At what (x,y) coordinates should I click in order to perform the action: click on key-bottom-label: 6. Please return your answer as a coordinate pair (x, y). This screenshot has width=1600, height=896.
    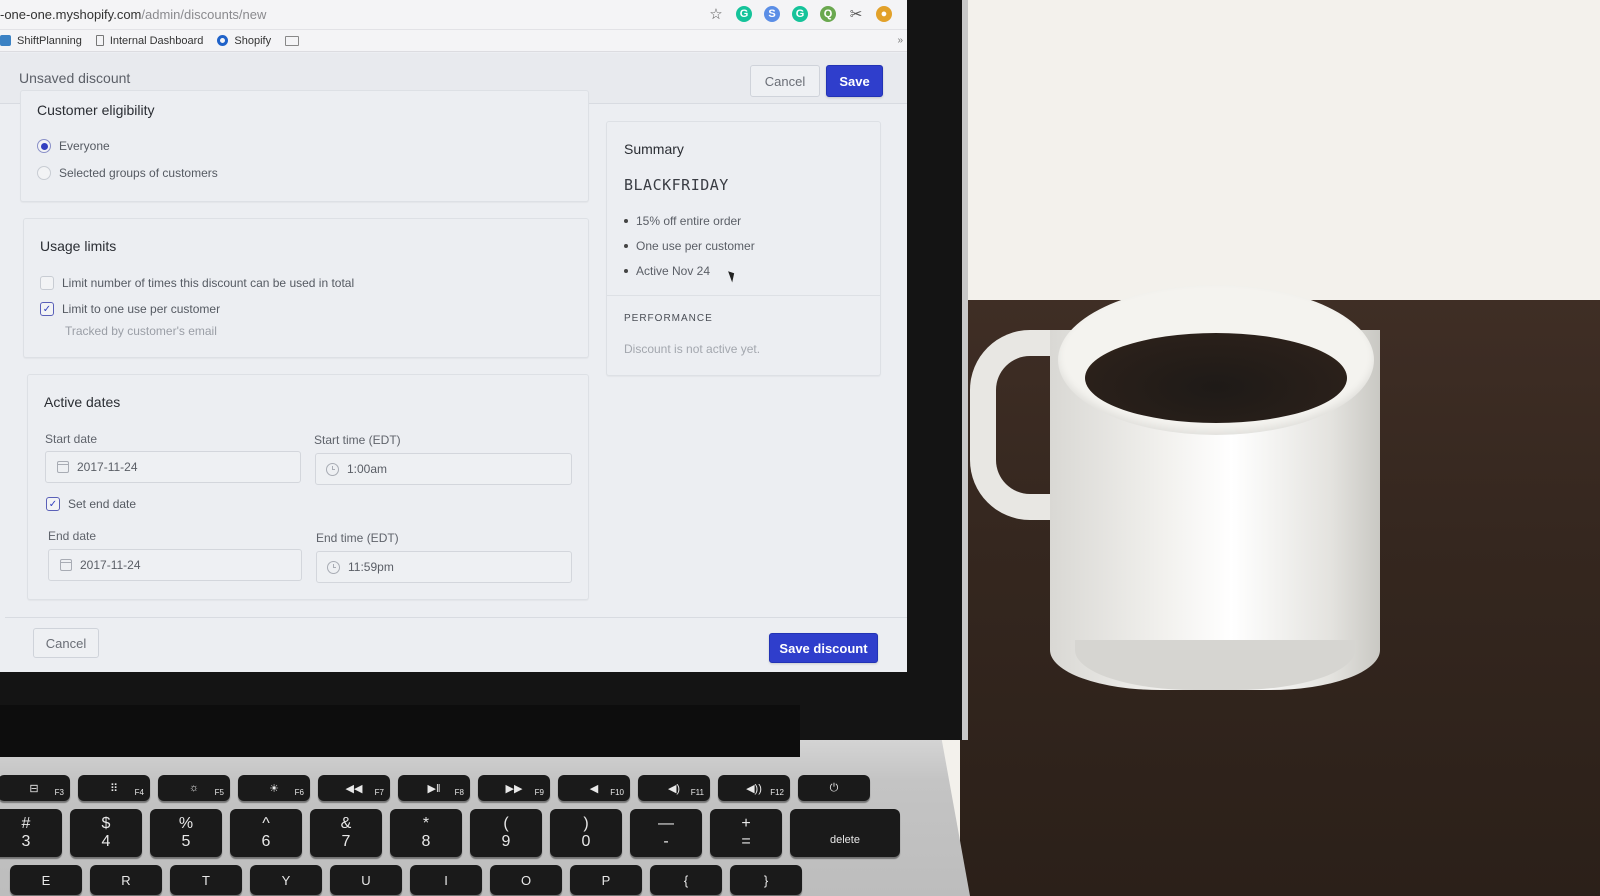
    Looking at the image, I should click on (266, 841).